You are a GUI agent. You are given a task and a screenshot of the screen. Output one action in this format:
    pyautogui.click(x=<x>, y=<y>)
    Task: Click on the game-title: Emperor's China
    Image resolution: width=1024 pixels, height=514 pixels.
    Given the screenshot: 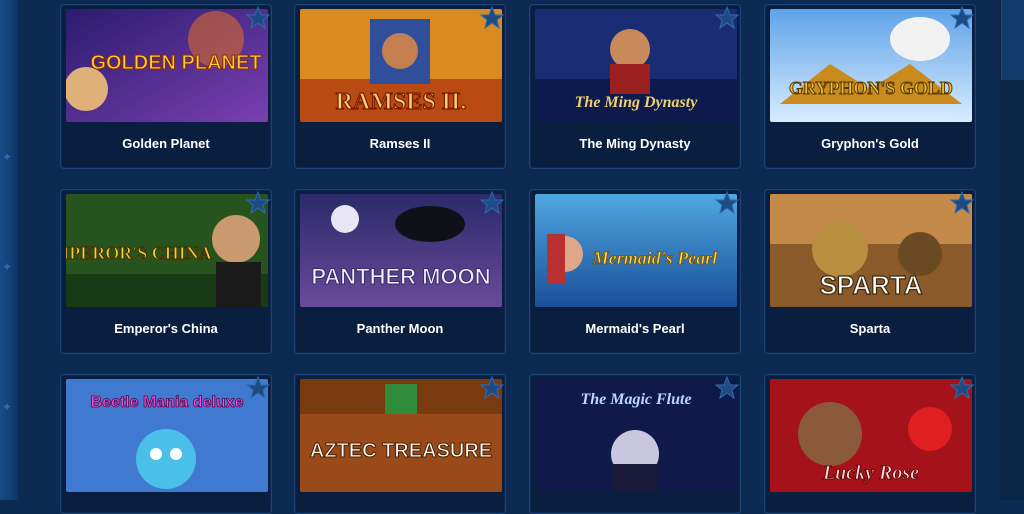 What is the action you would take?
    pyautogui.click(x=166, y=328)
    